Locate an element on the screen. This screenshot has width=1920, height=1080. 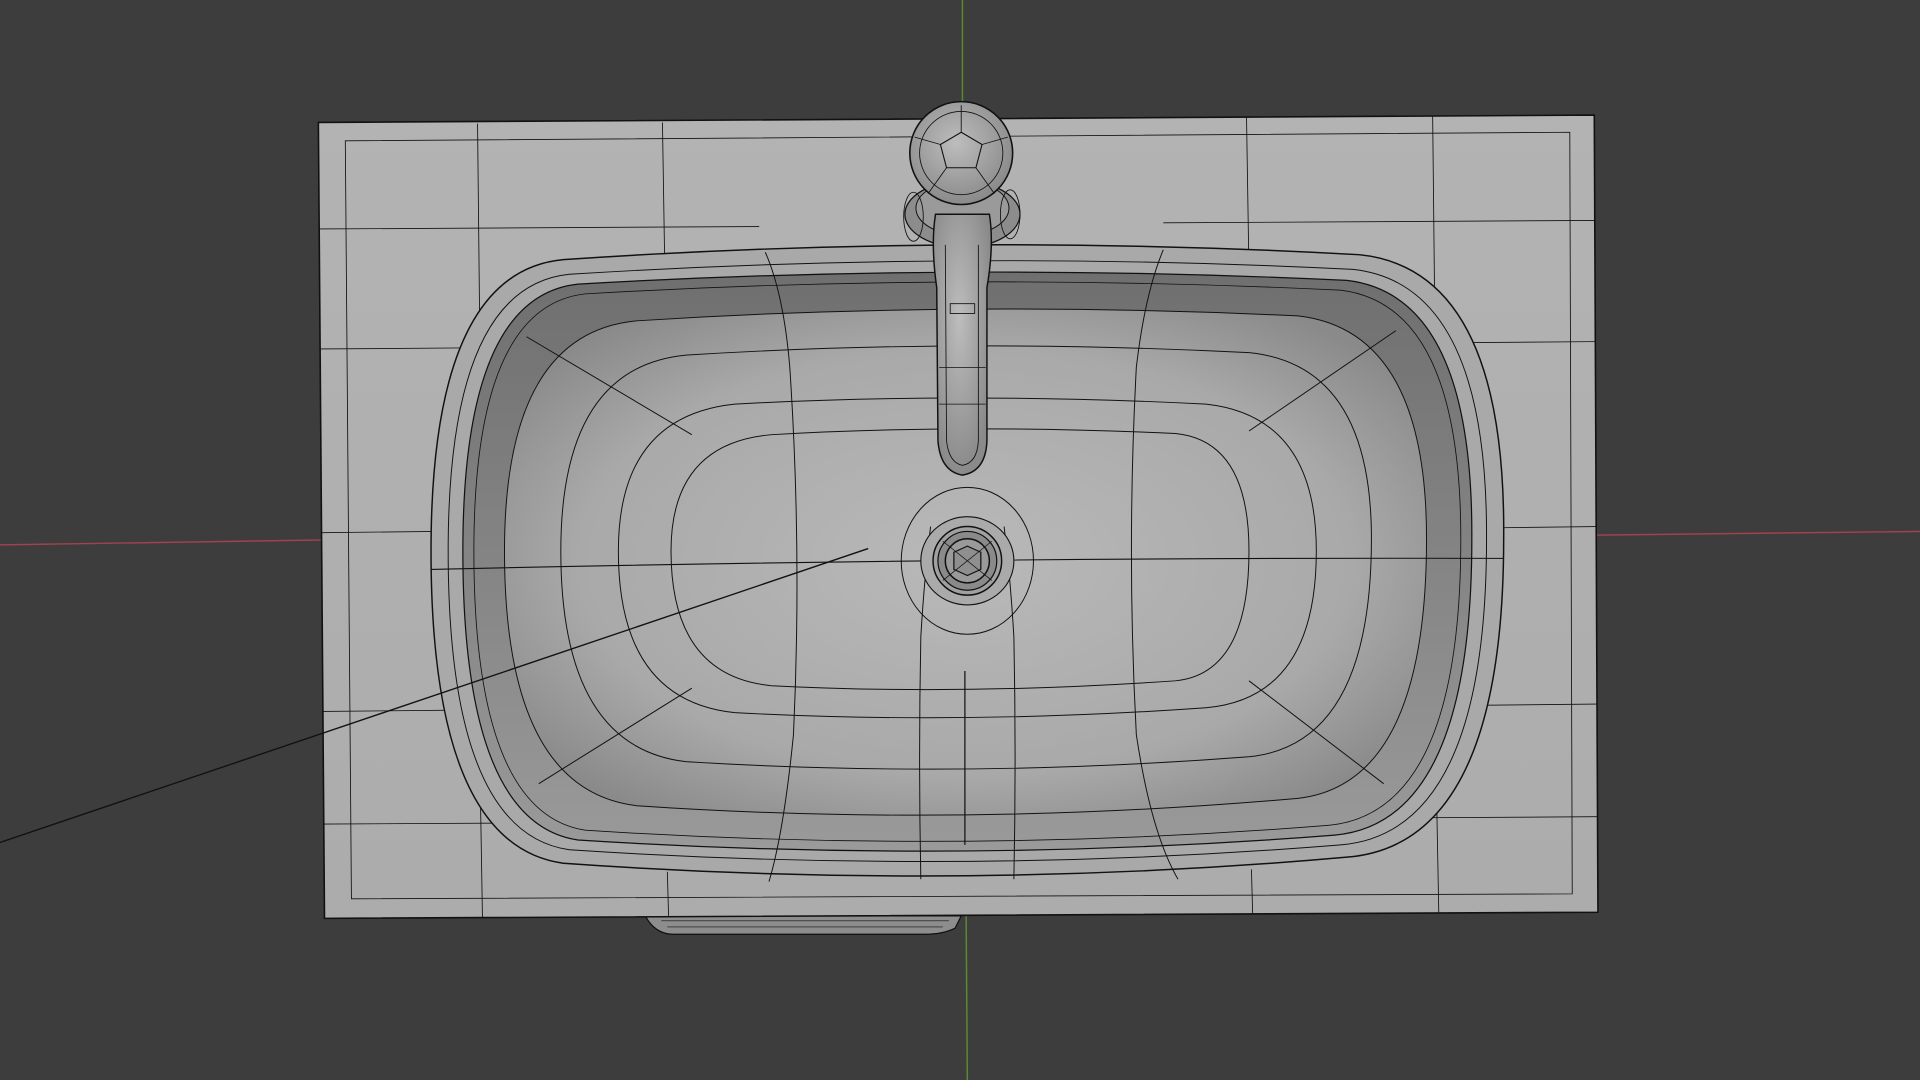
y-axis-line-bottom is located at coordinates (967, 997).